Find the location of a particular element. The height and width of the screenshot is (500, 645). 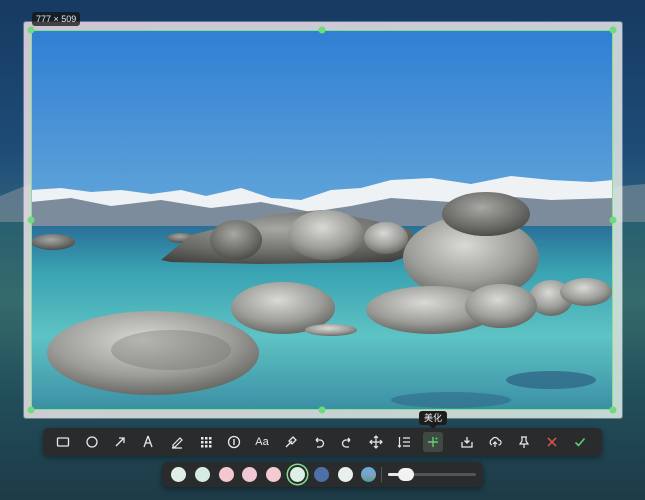

eyedropper-icon is located at coordinates (291, 442).